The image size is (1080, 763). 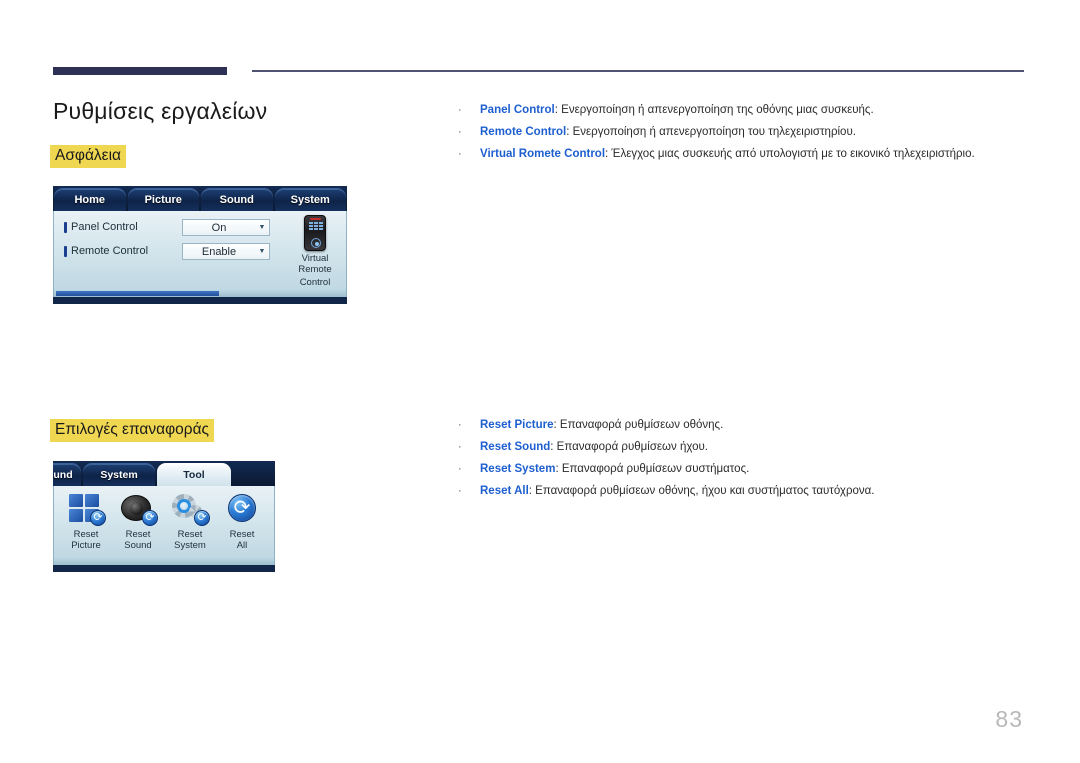 I want to click on panel-control-dropdown: On ▼, so click(x=226, y=227).